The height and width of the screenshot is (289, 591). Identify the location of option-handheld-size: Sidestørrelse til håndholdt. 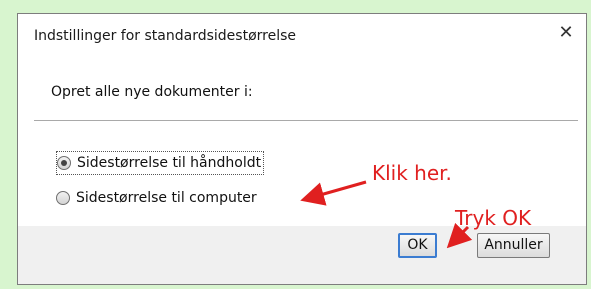
(160, 163).